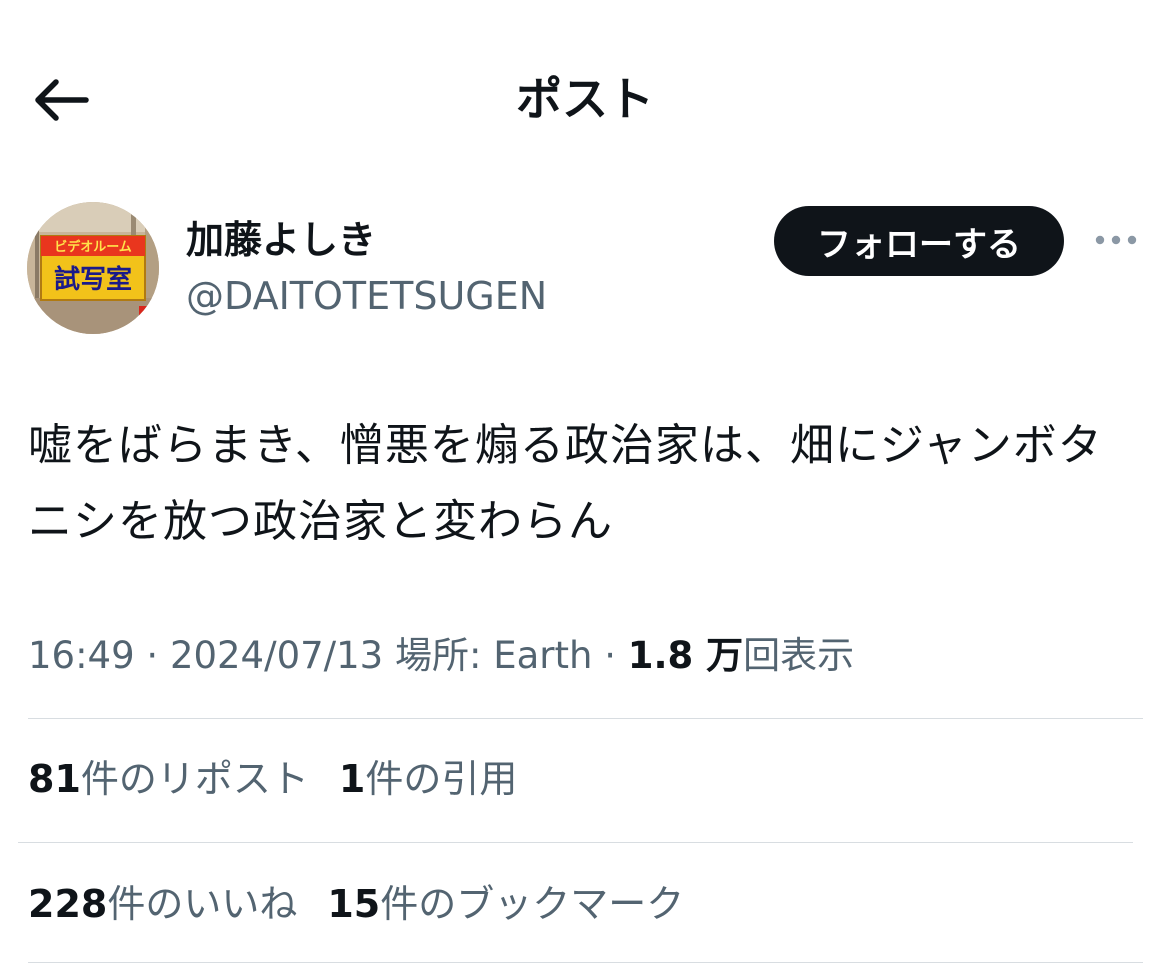 The width and height of the screenshot is (1170, 965). I want to click on reposts-count: 81, so click(54, 779).